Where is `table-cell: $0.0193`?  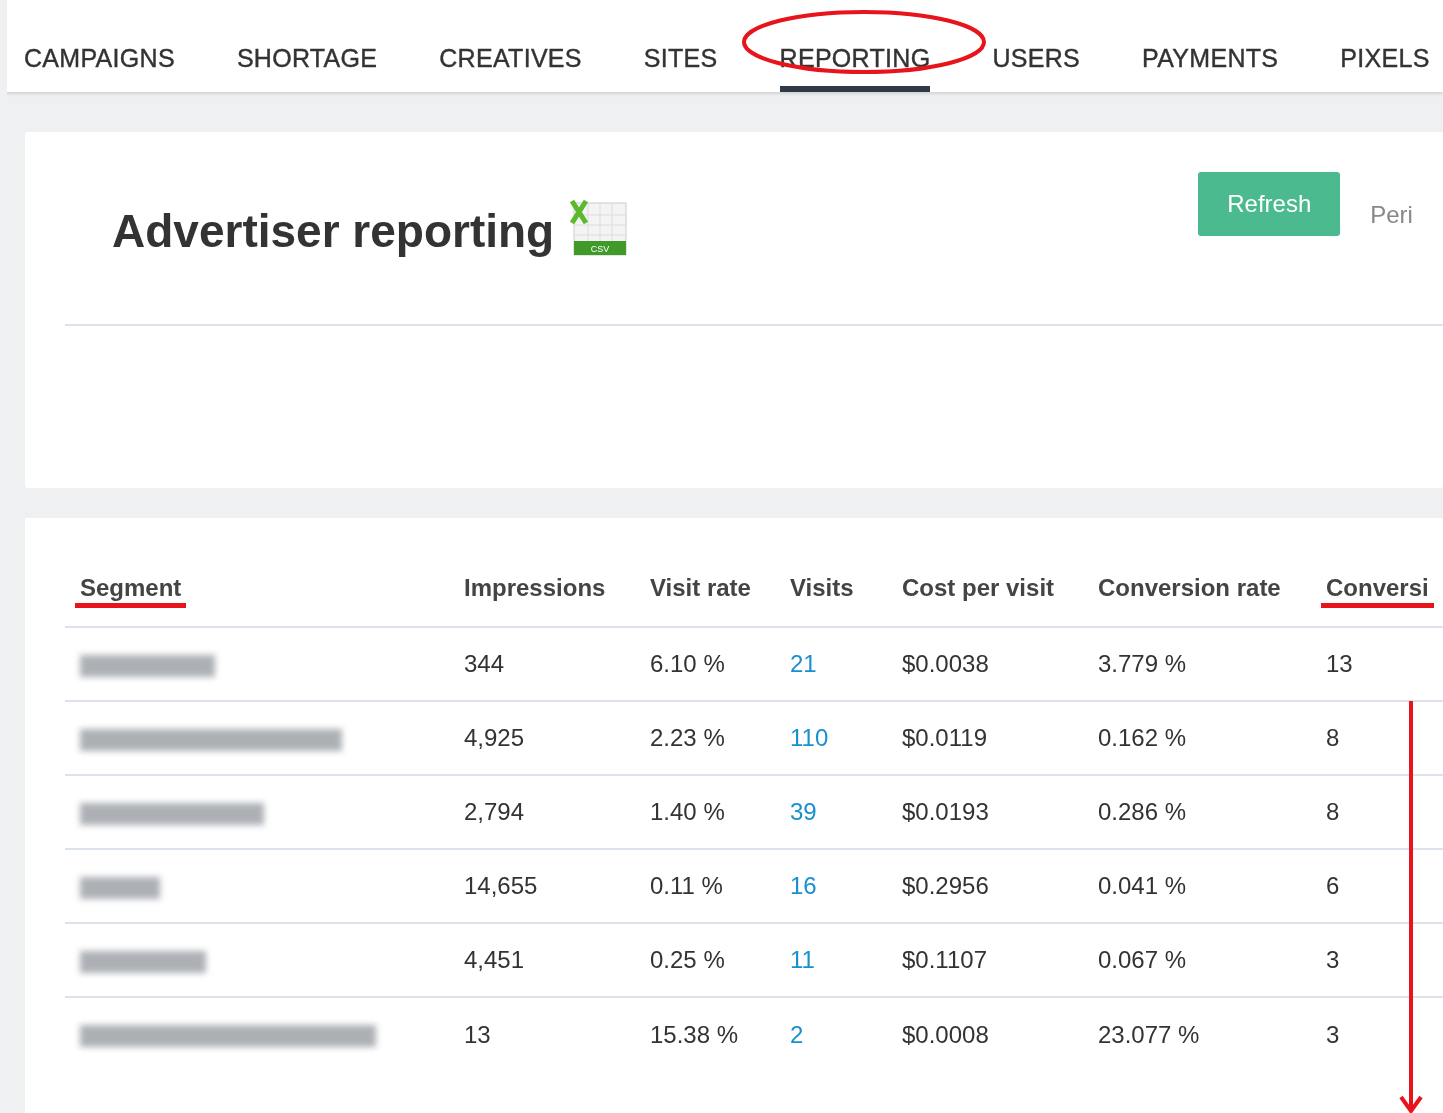 table-cell: $0.0193 is located at coordinates (945, 811).